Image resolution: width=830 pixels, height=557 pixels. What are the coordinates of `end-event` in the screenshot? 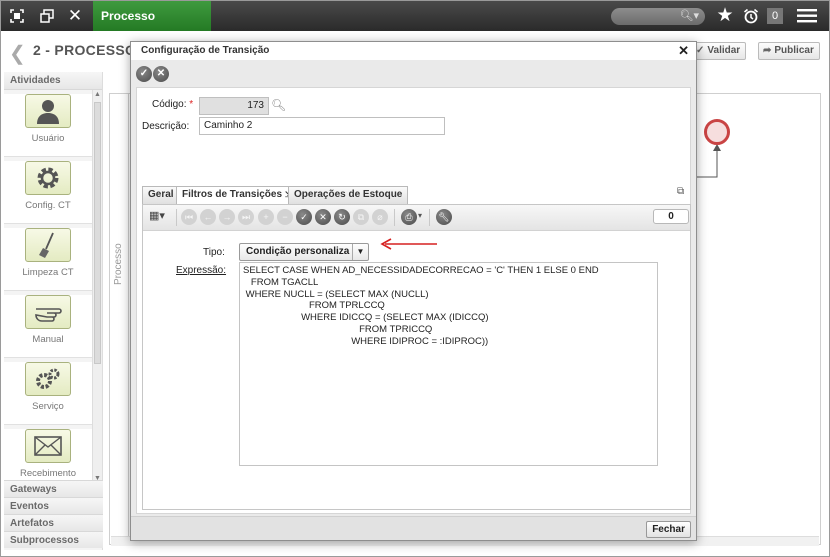 It's located at (717, 132).